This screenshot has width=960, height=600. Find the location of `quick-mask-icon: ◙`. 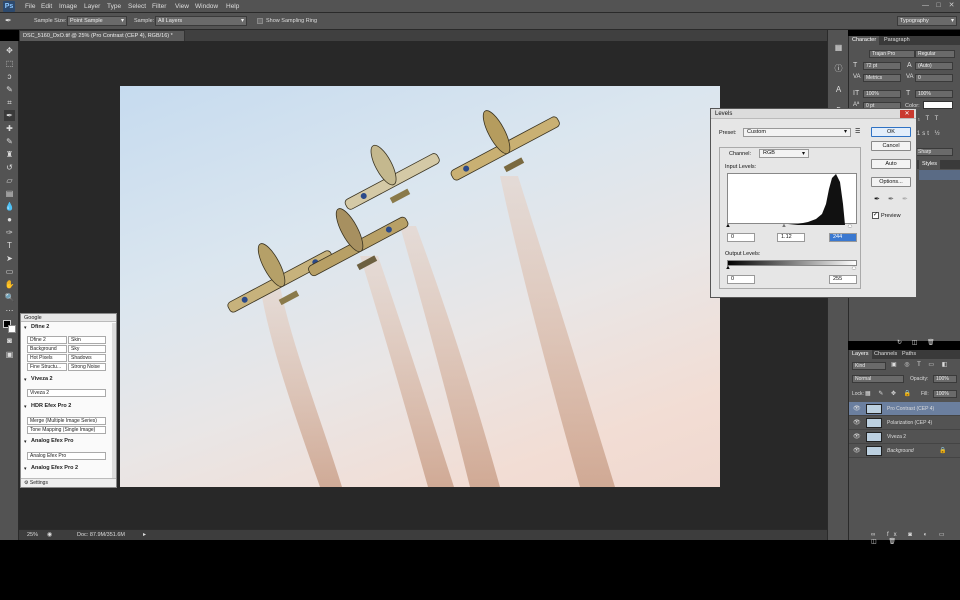

quick-mask-icon: ◙ is located at coordinates (9, 340).